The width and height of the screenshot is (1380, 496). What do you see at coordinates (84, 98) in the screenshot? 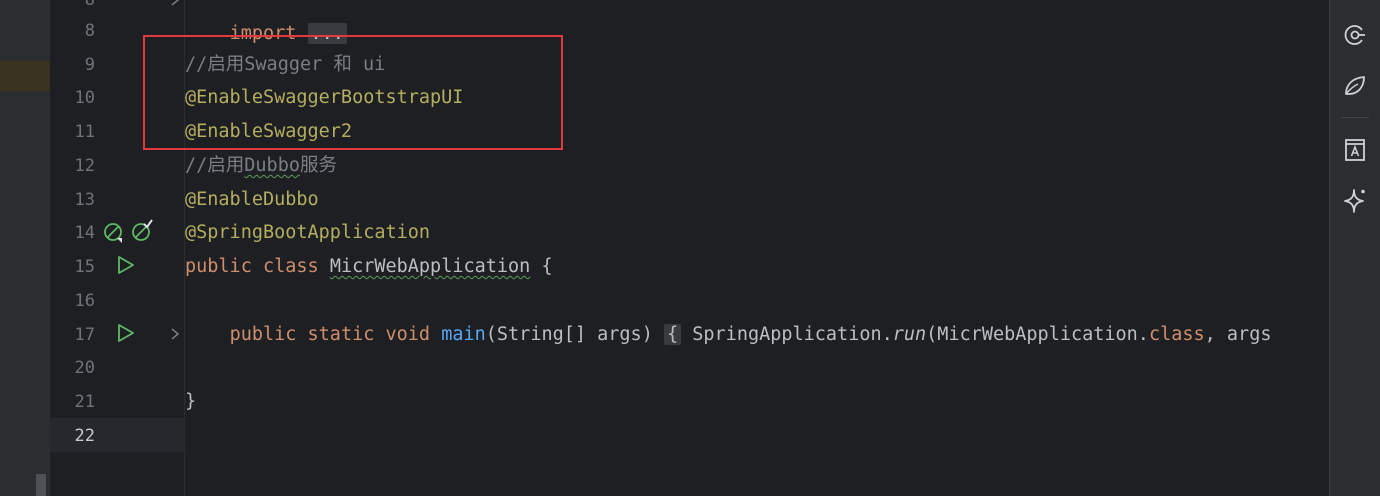
I see `line-number: 10` at bounding box center [84, 98].